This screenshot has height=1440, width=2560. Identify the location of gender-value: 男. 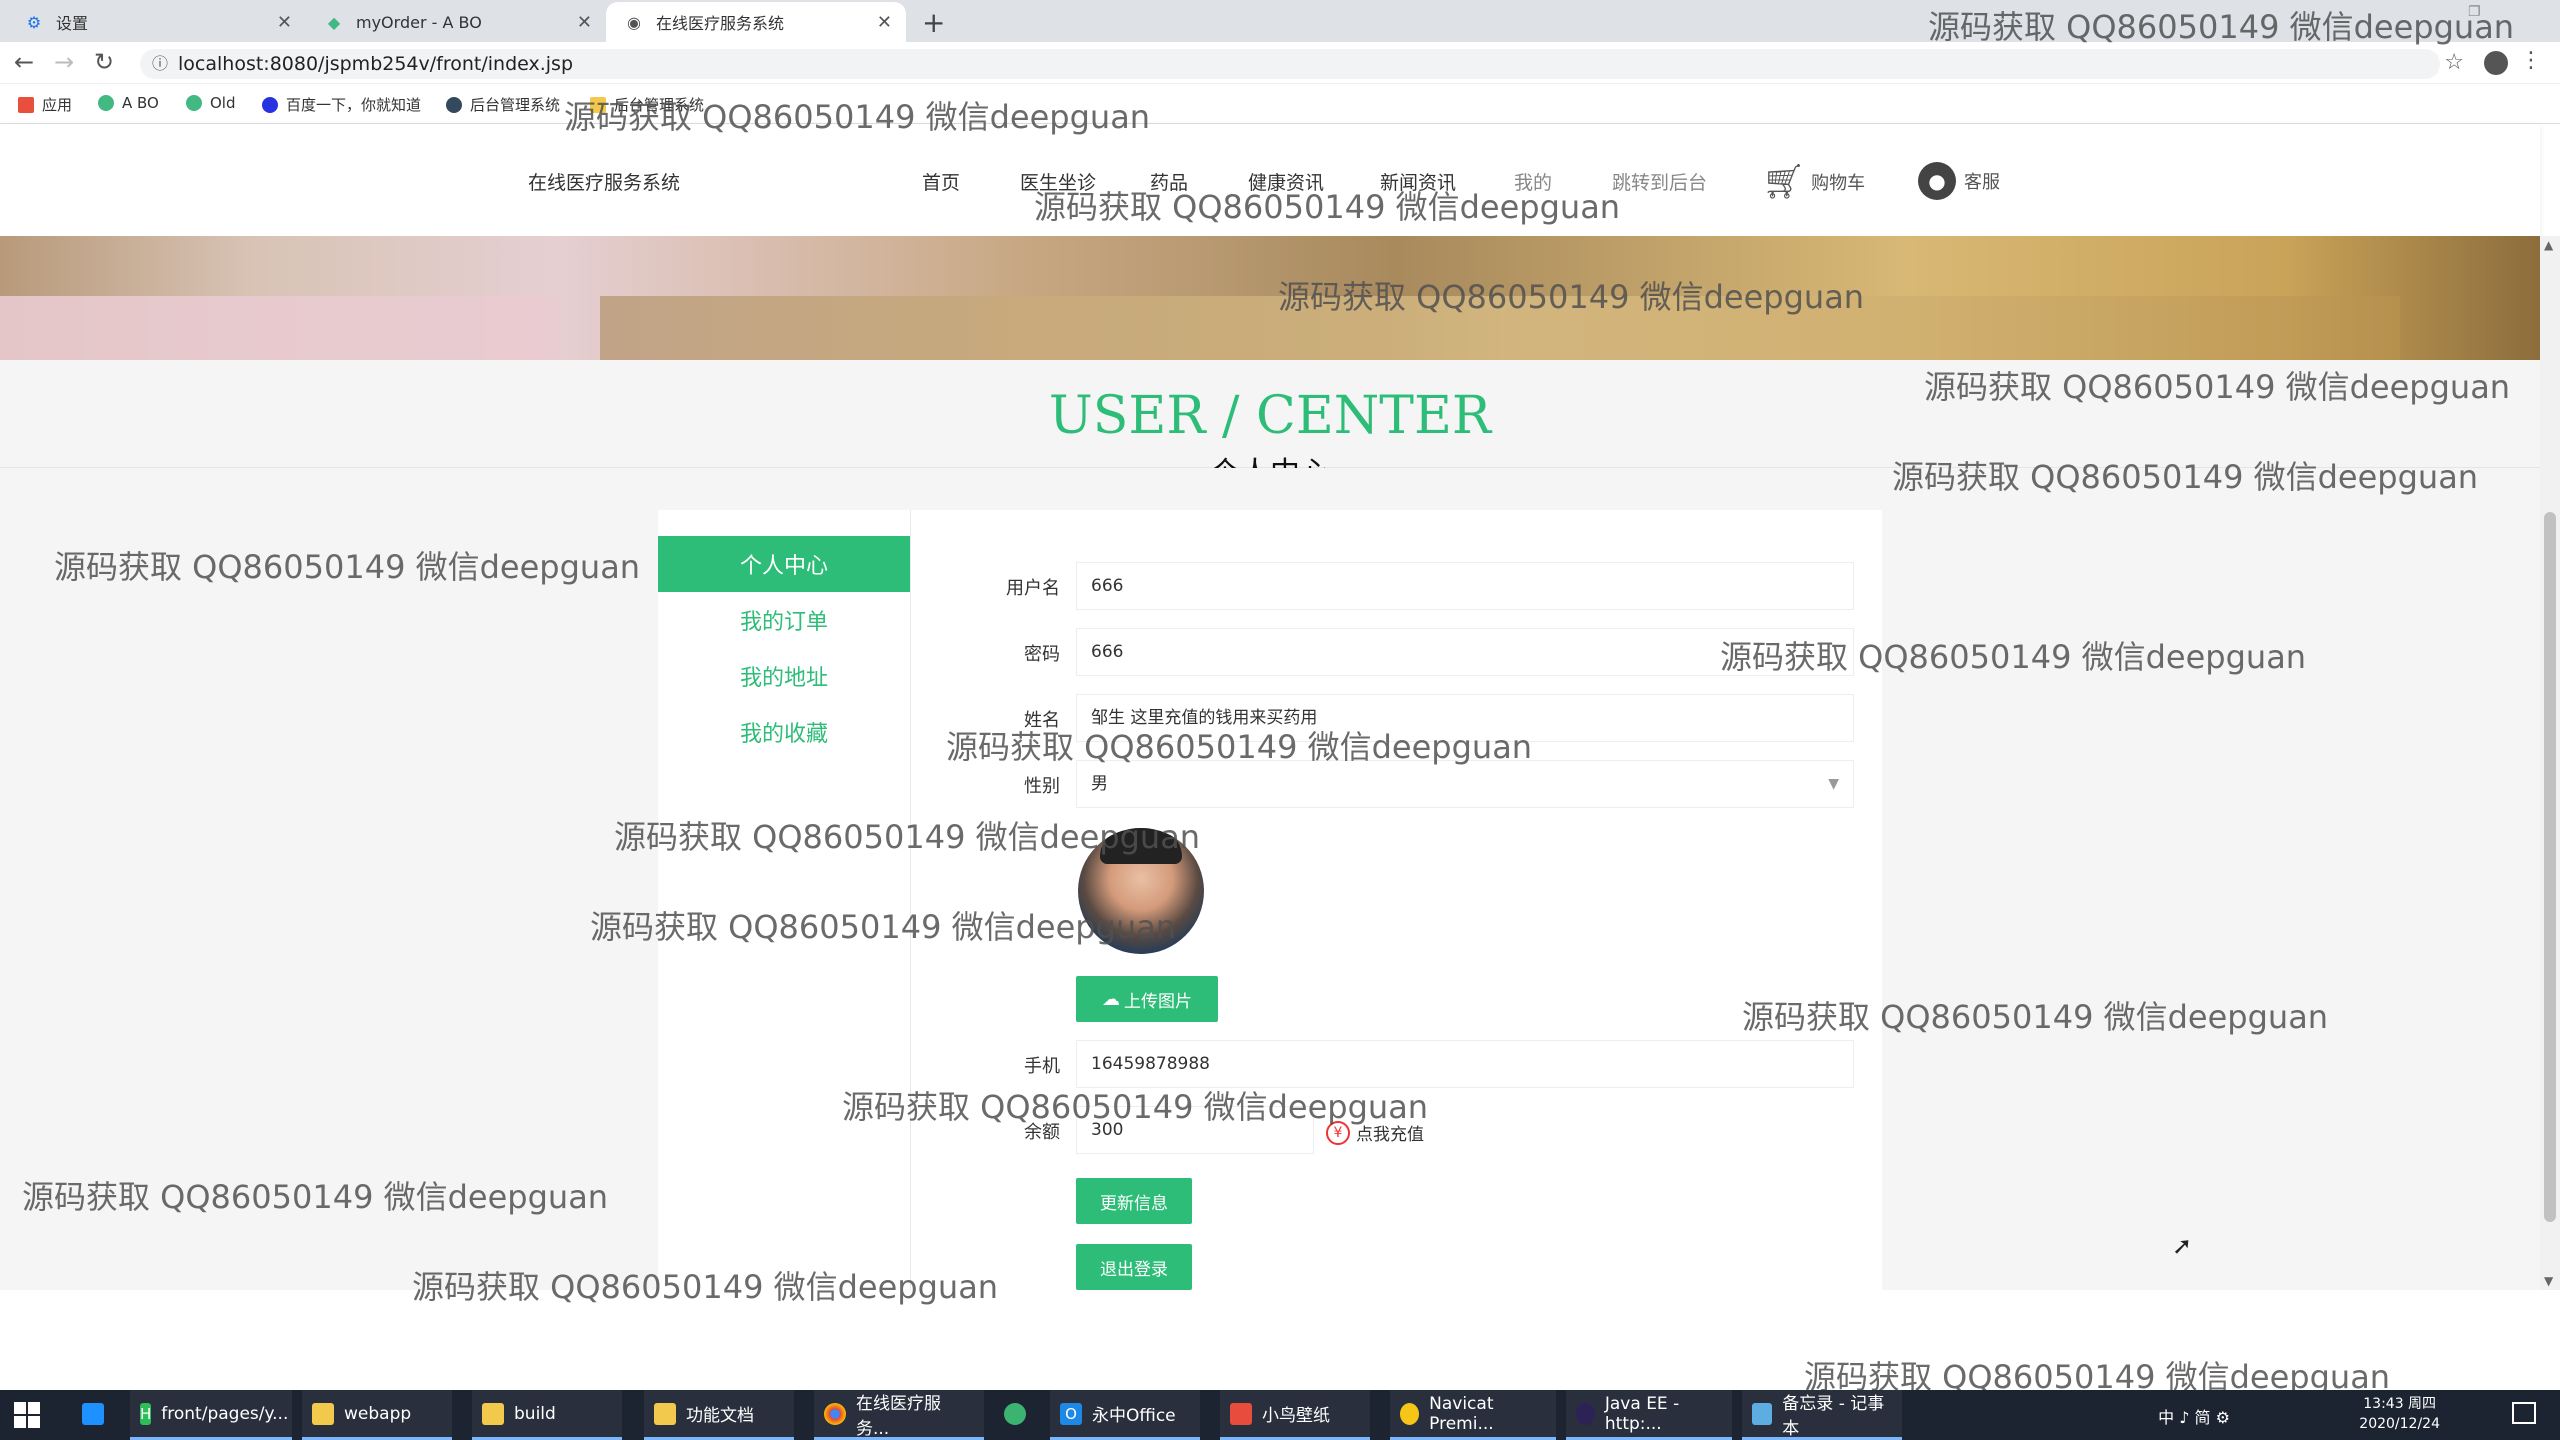
(1099, 784).